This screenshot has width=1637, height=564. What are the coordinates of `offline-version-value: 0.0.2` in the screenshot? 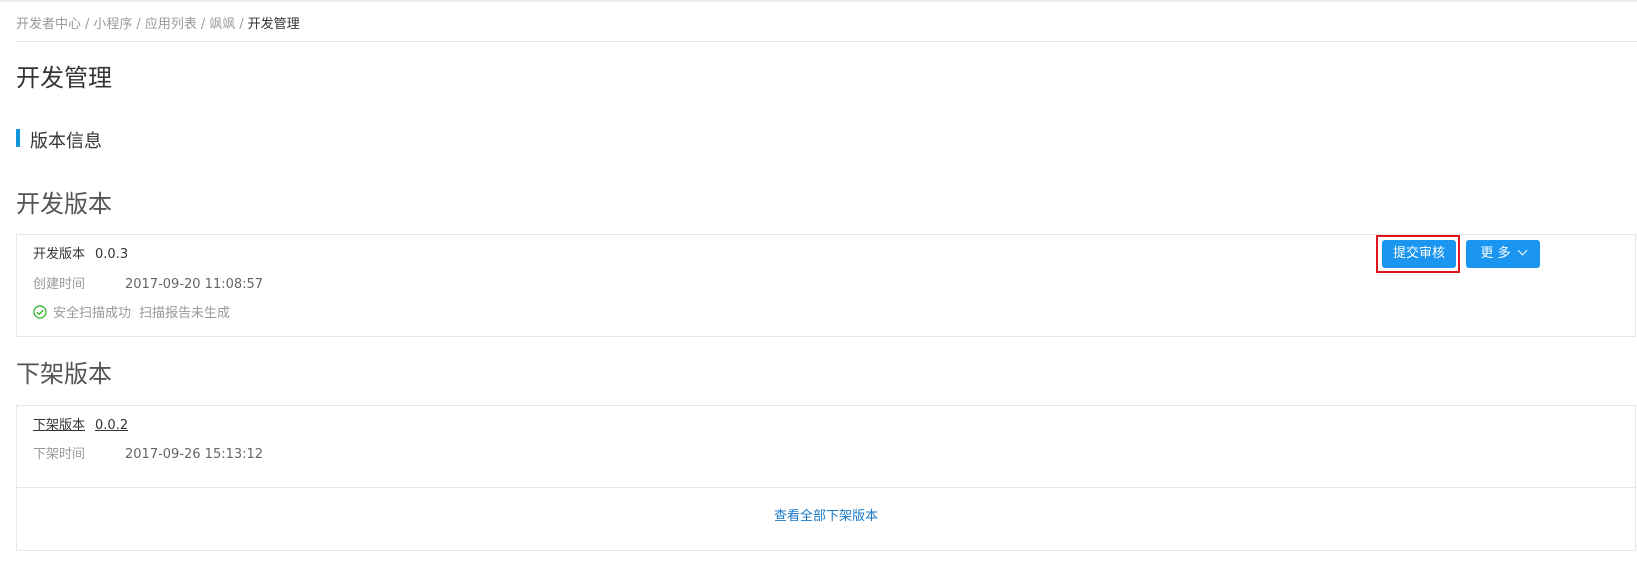 It's located at (111, 425).